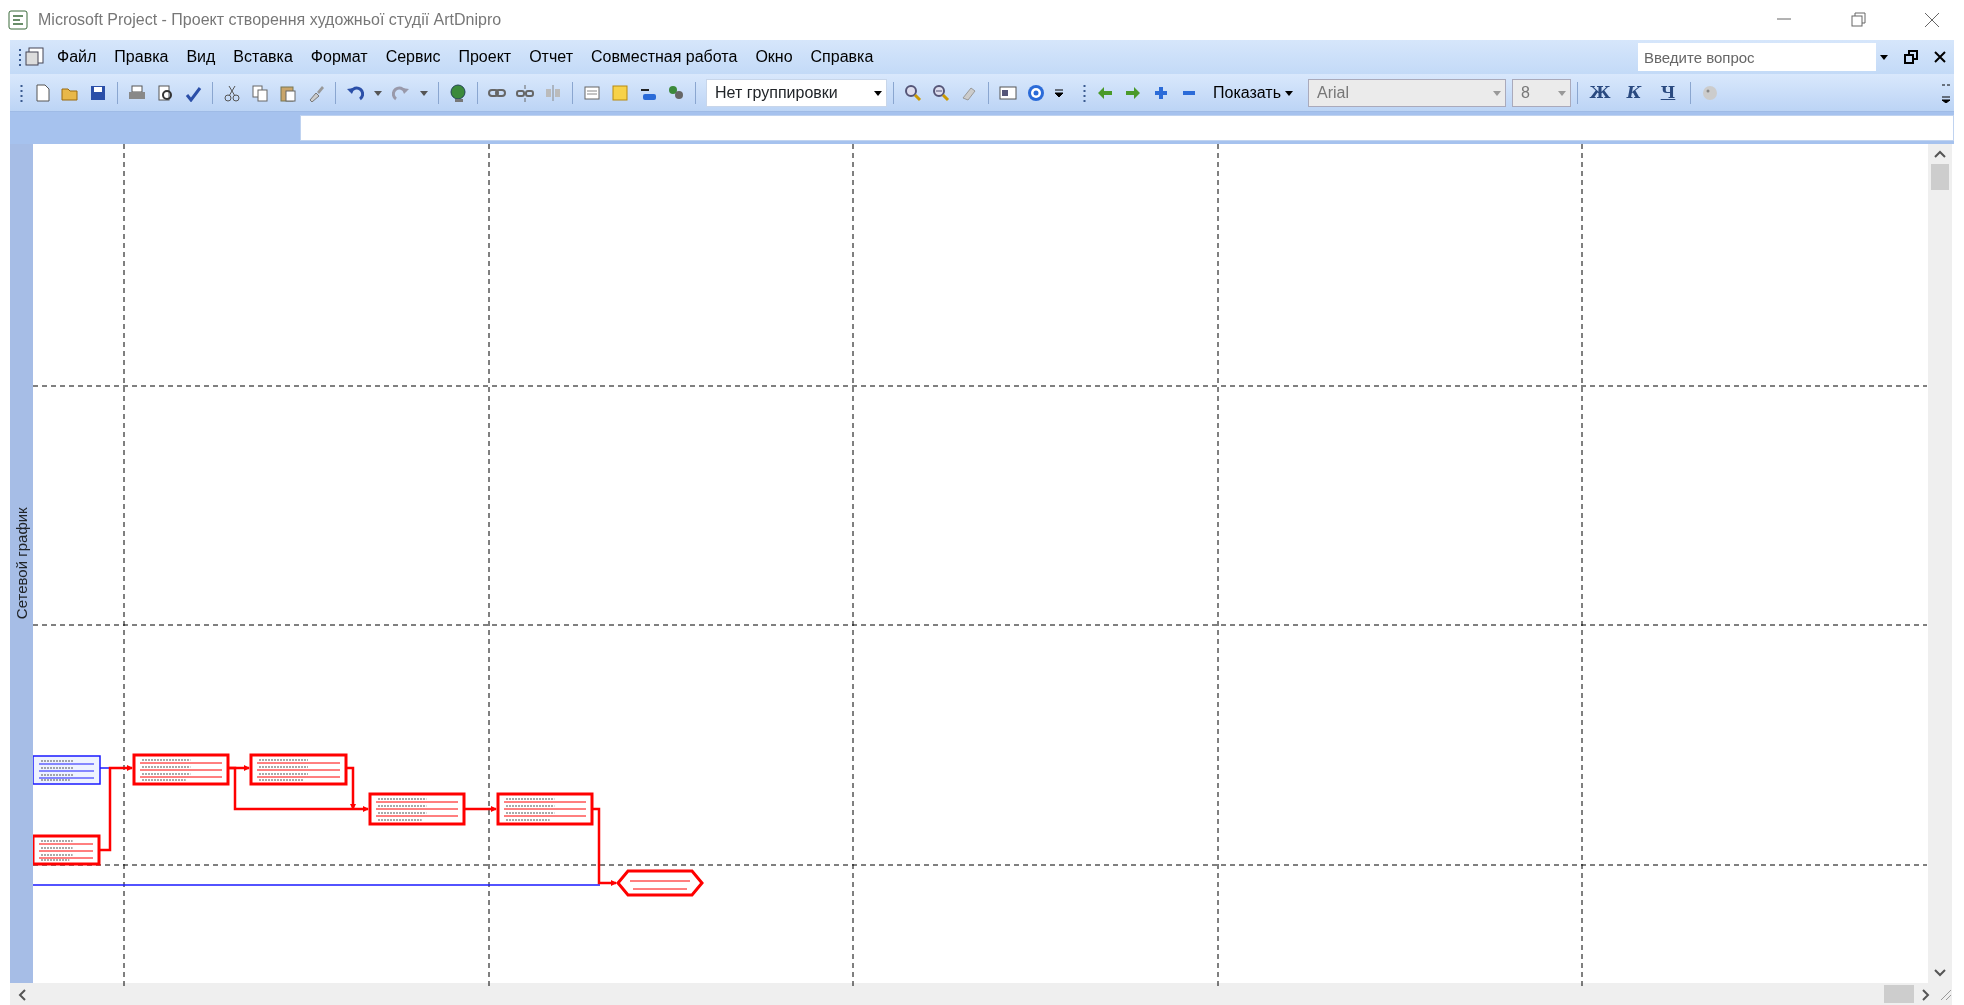  I want to click on globe-icon, so click(458, 92).